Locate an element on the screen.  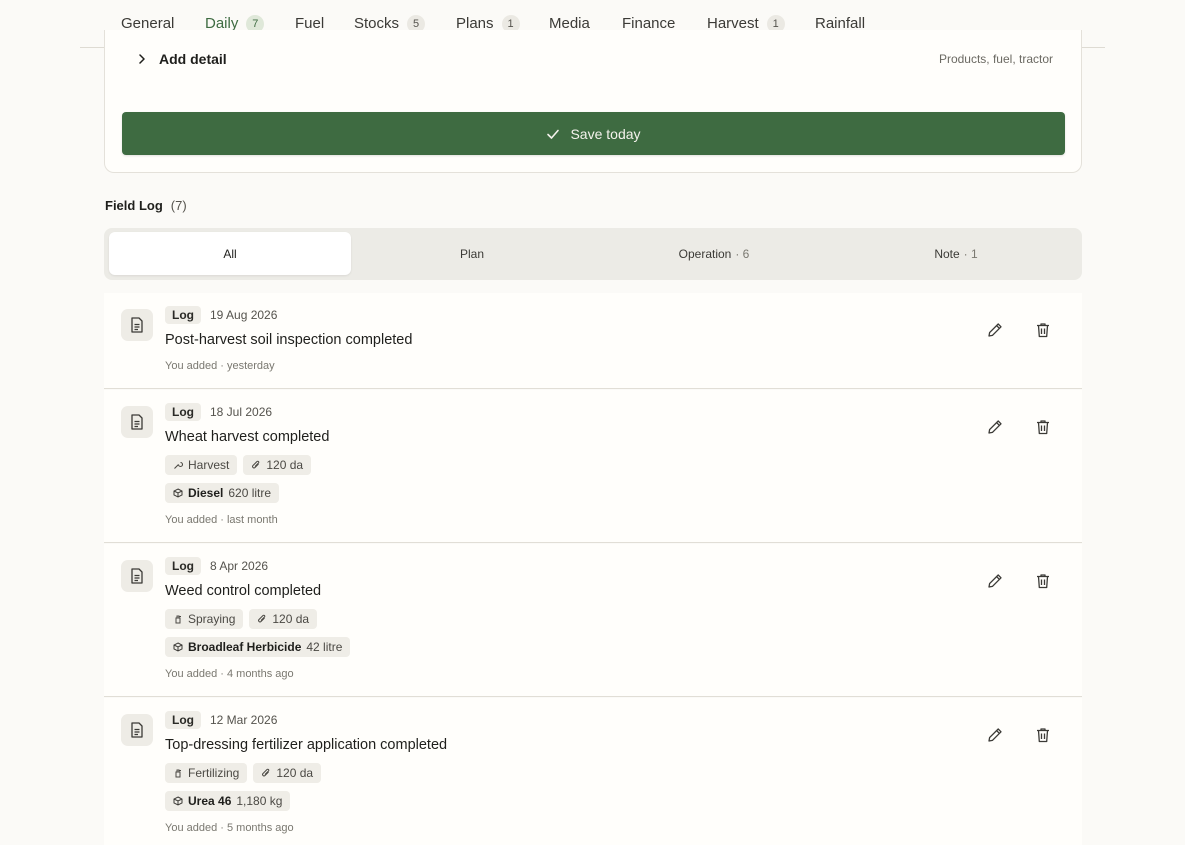
add-detail-toggle: Add detail is located at coordinates (182, 59).